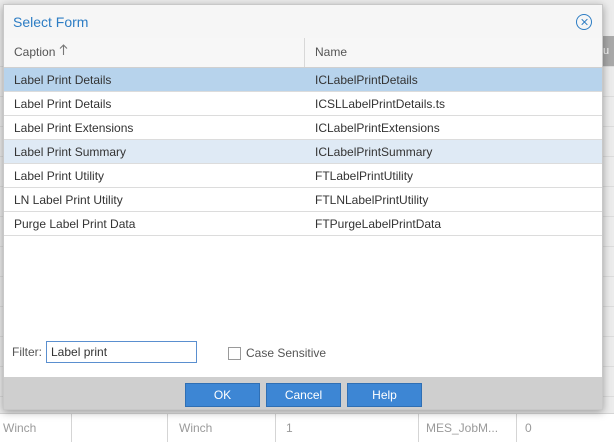  Describe the element at coordinates (380, 104) in the screenshot. I see `row-name: ICSLLabelPrintDetails.ts` at that location.